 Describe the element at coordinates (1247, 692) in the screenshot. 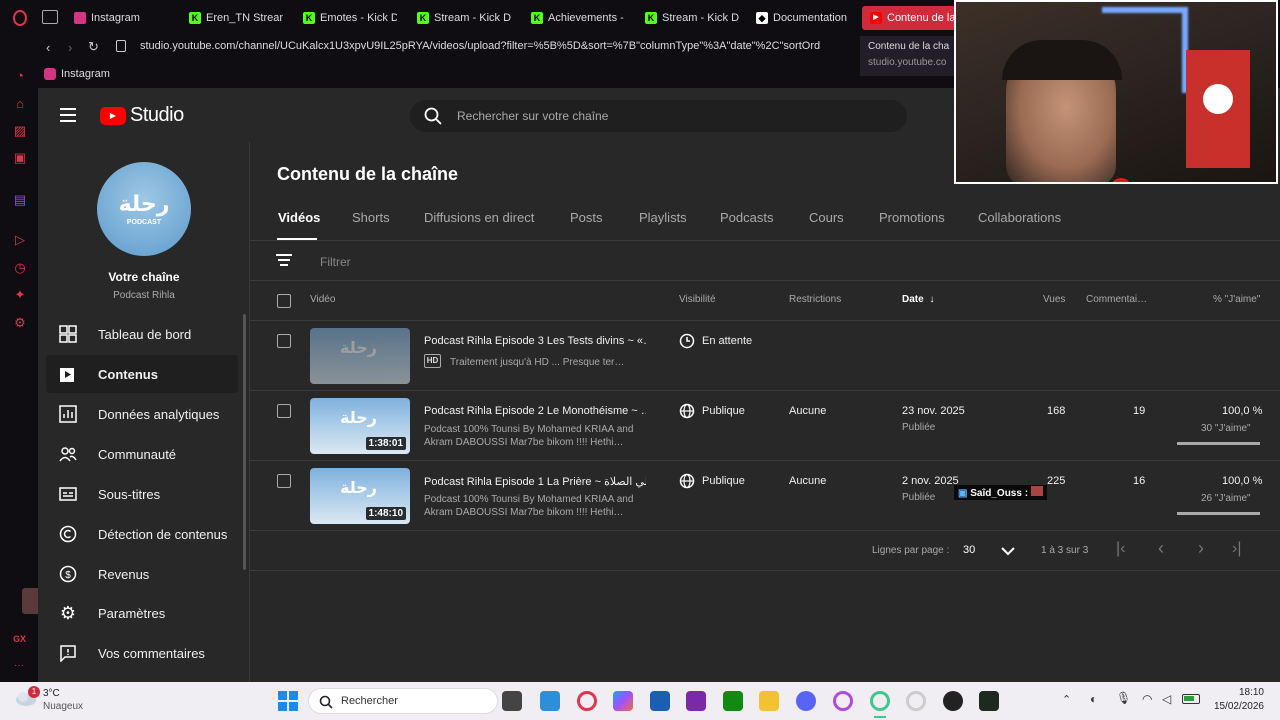

I see `clock-time: 18:10` at that location.